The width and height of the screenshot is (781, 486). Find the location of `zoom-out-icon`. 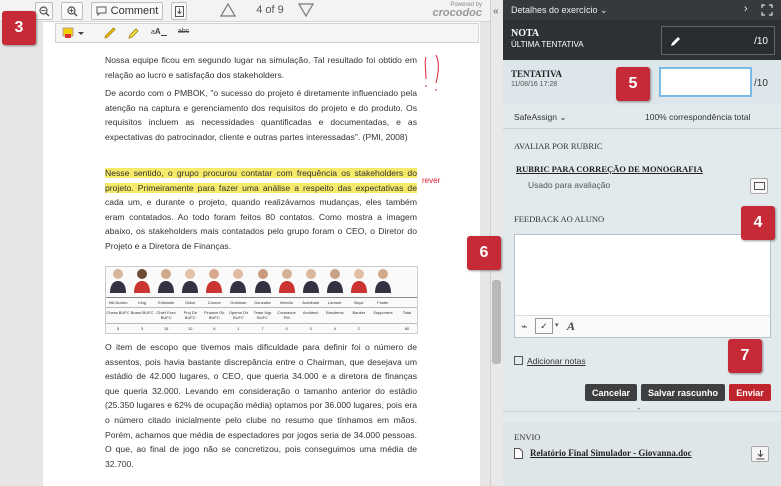

zoom-out-icon is located at coordinates (43, 10).